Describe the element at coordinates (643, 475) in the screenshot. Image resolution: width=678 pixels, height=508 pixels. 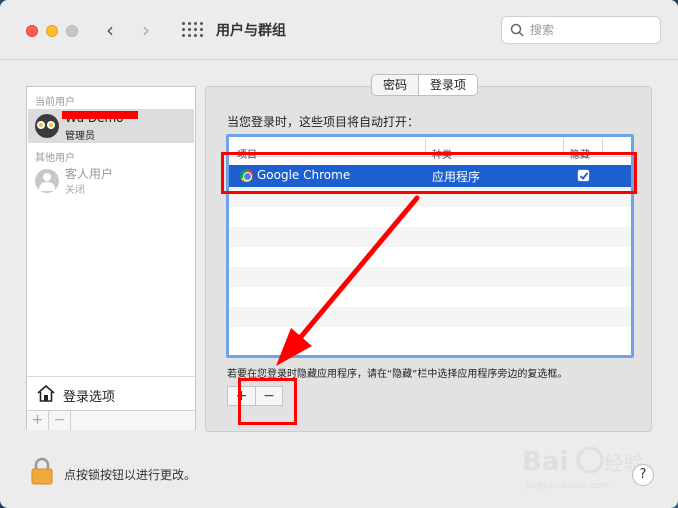
I see `help-button: ?` at that location.